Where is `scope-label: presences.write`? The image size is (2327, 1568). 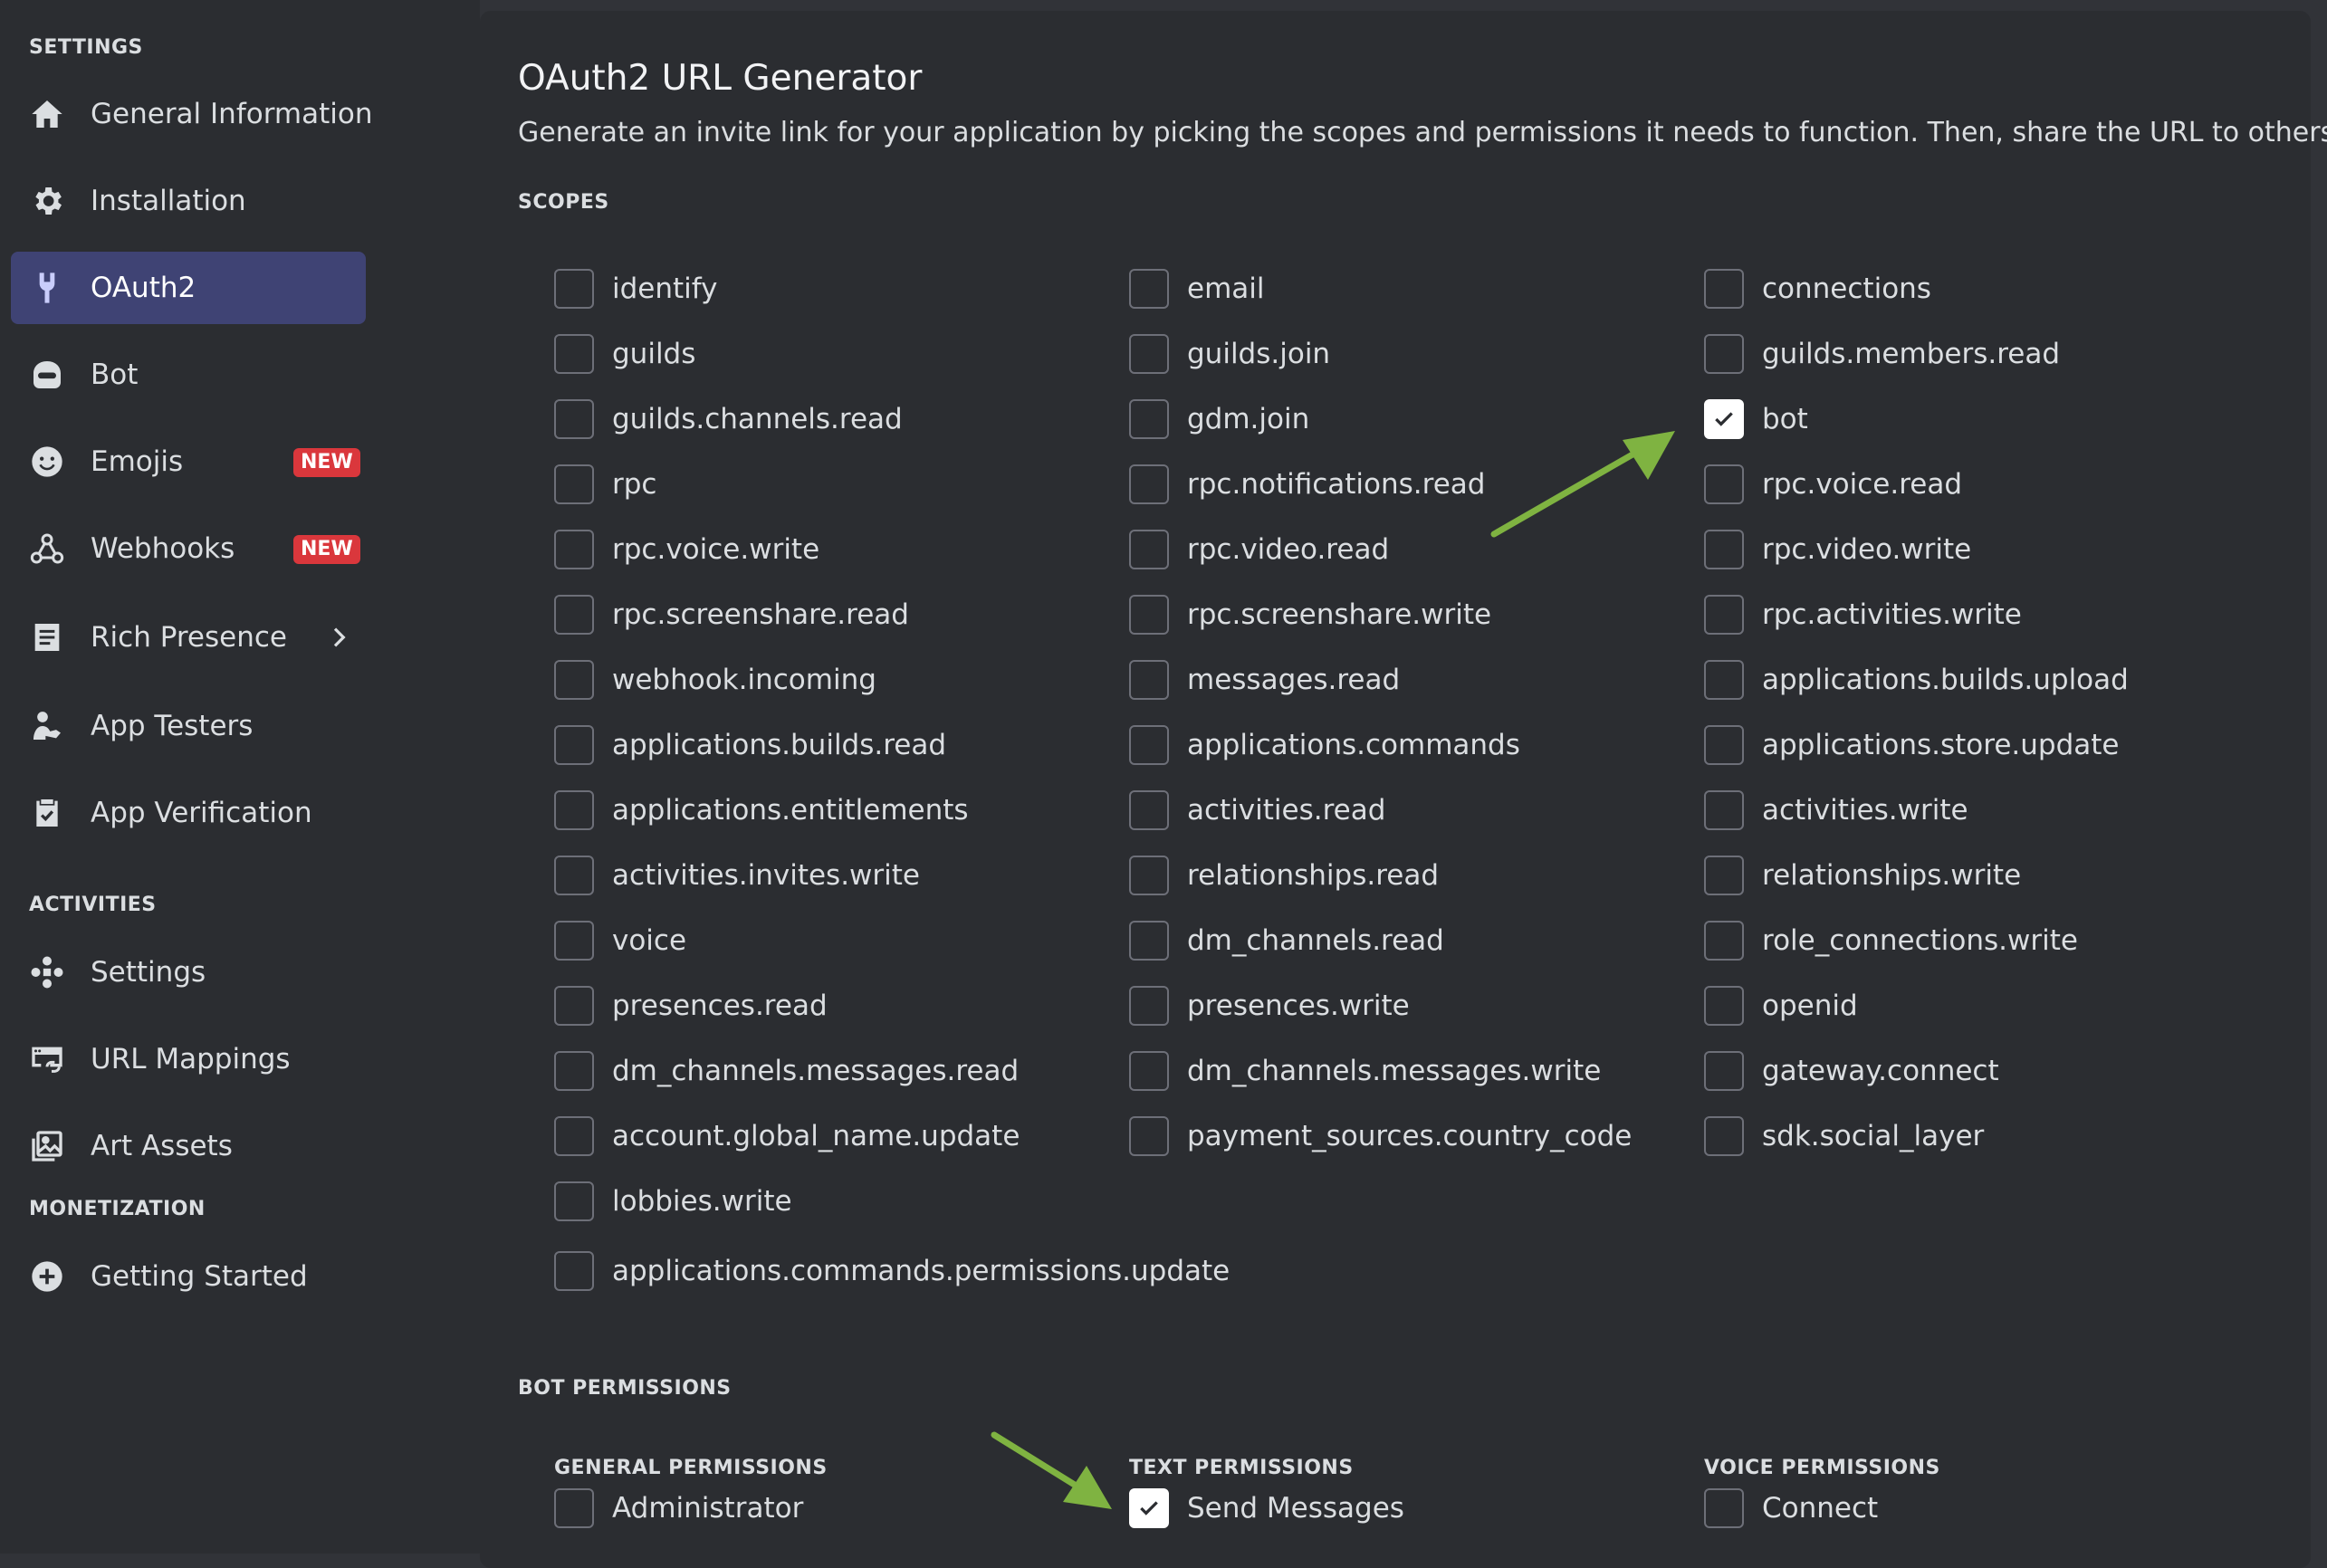
scope-label: presences.write is located at coordinates (1298, 1006).